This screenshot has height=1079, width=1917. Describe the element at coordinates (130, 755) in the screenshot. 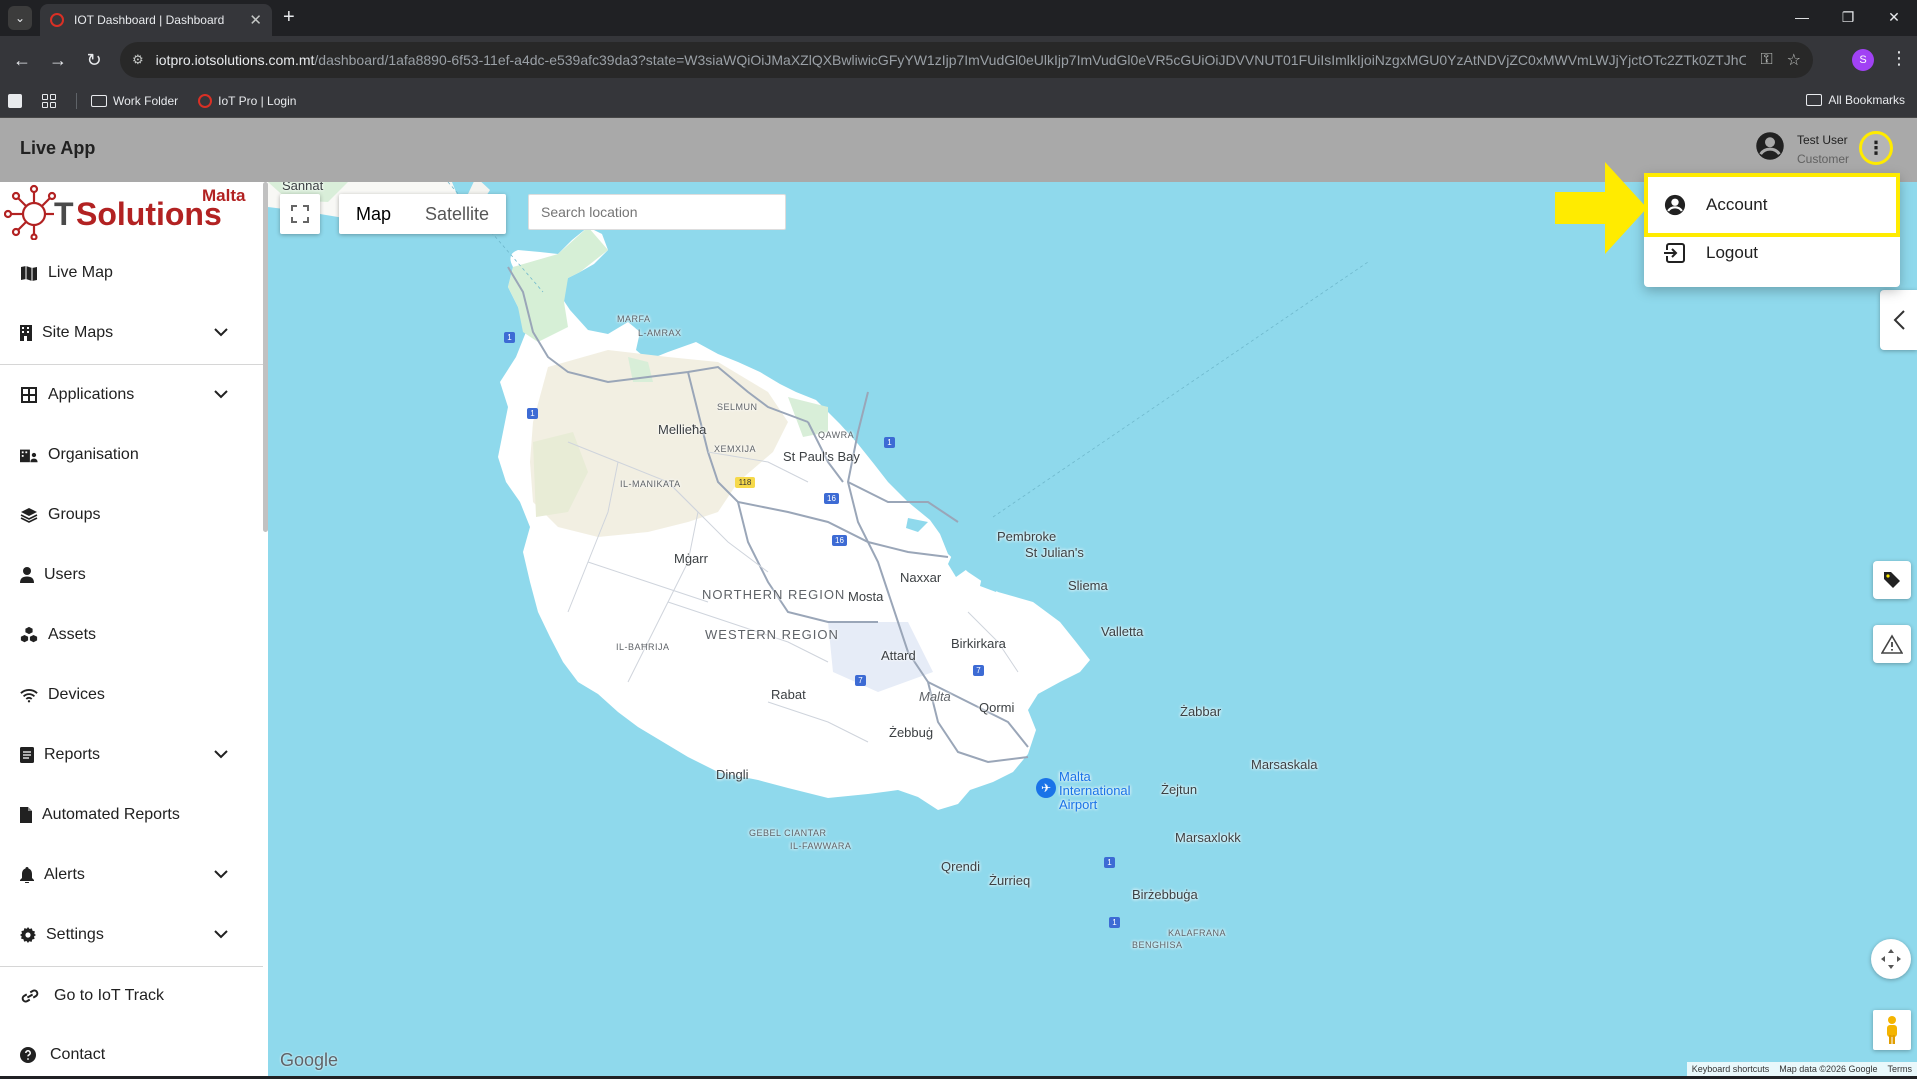

I see `sidebar-item-reports: Reports` at that location.